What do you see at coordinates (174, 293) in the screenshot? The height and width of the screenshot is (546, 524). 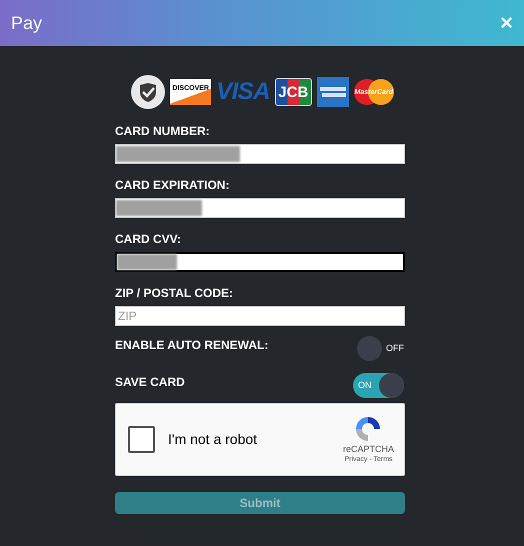 I see `field-label: ZIP / POSTAL CODE:` at bounding box center [174, 293].